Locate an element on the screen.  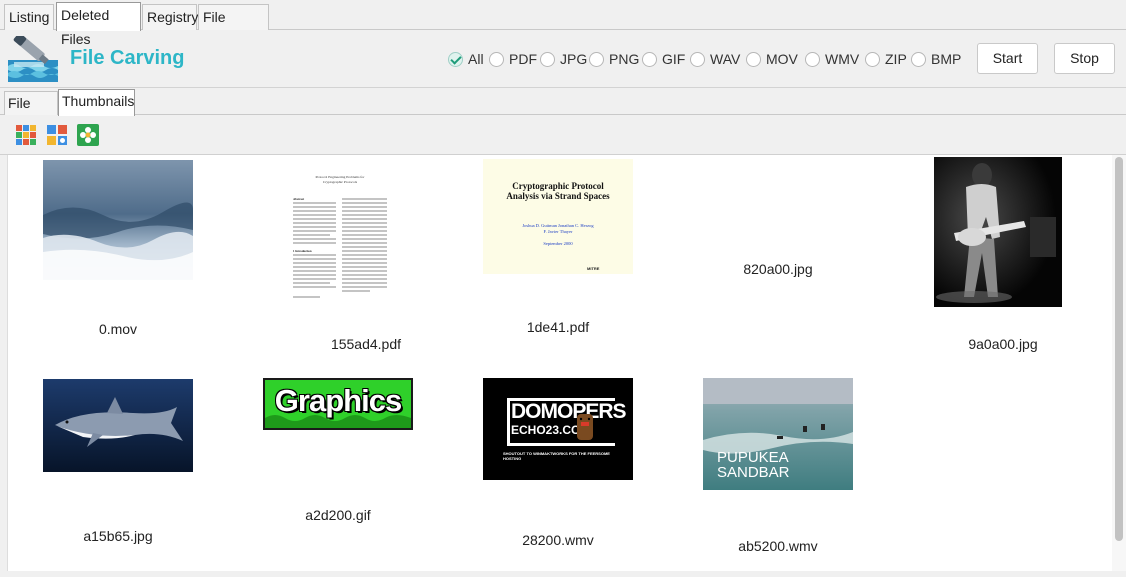
filter-jpg-radio: JPG is located at coordinates (563, 59).